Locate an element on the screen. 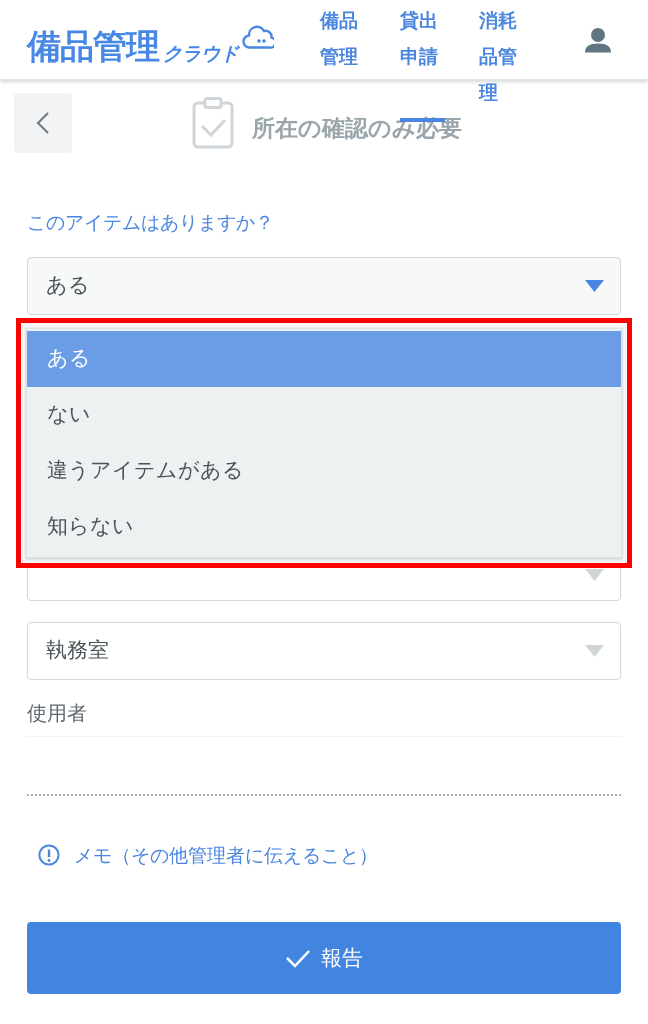 This screenshot has height=1024, width=648. field-label: 使用者 is located at coordinates (57, 713).